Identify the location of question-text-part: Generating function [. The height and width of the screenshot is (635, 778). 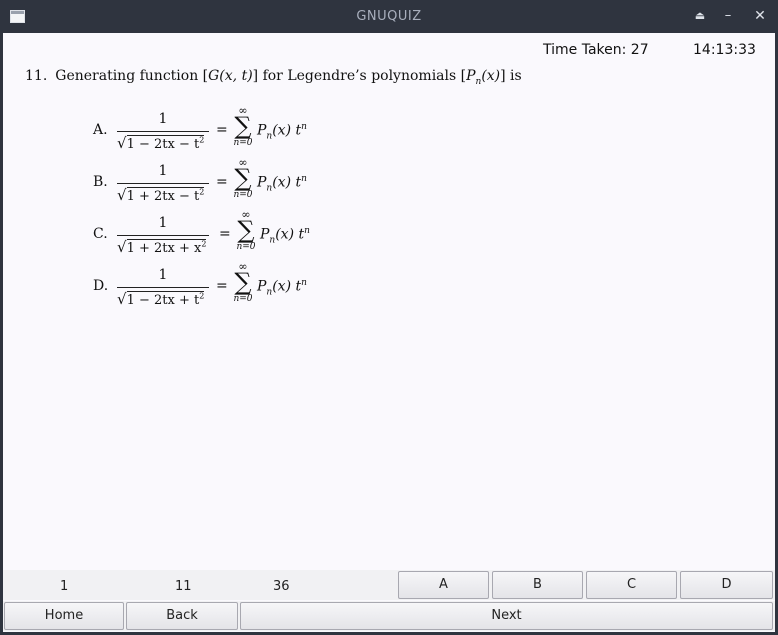
(132, 76).